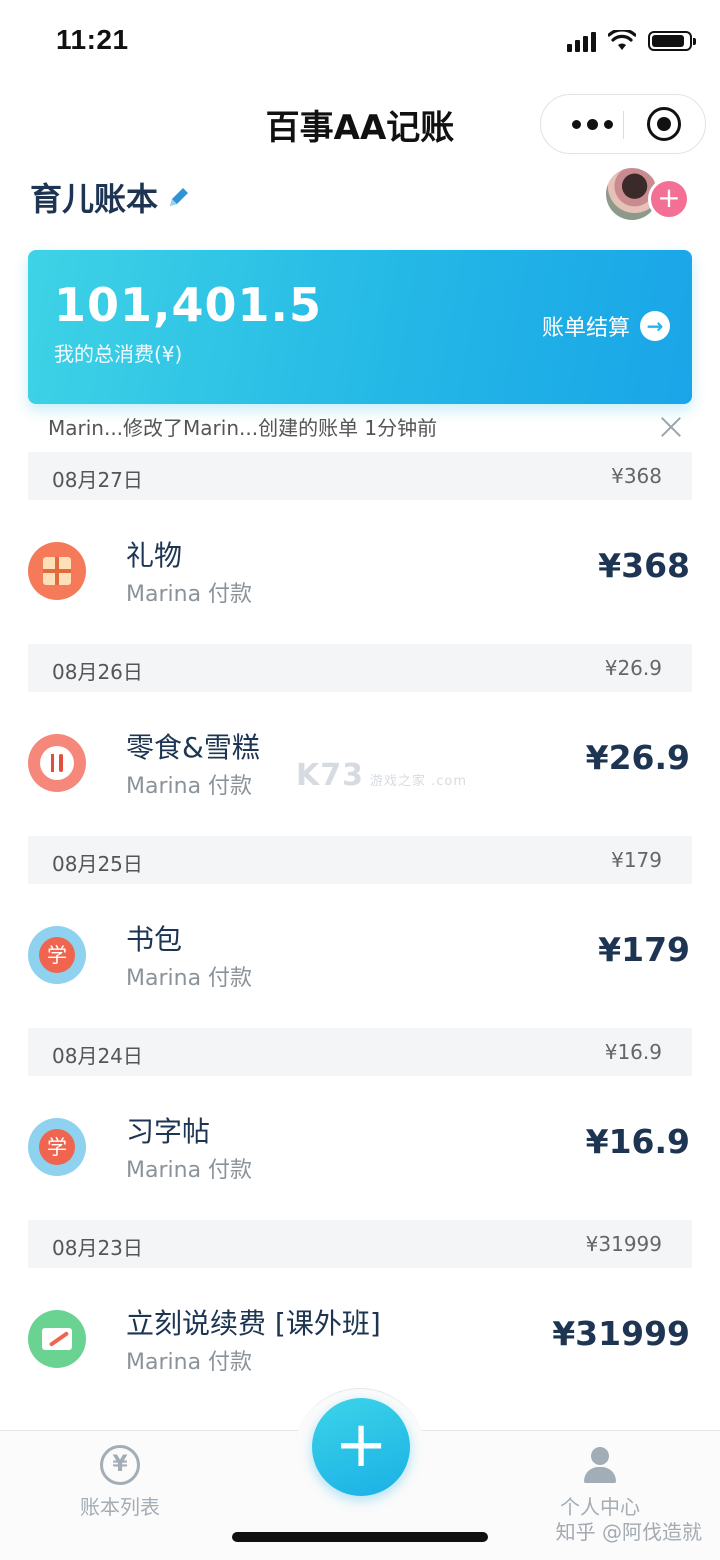  Describe the element at coordinates (581, 41) in the screenshot. I see `signal-icon` at that location.